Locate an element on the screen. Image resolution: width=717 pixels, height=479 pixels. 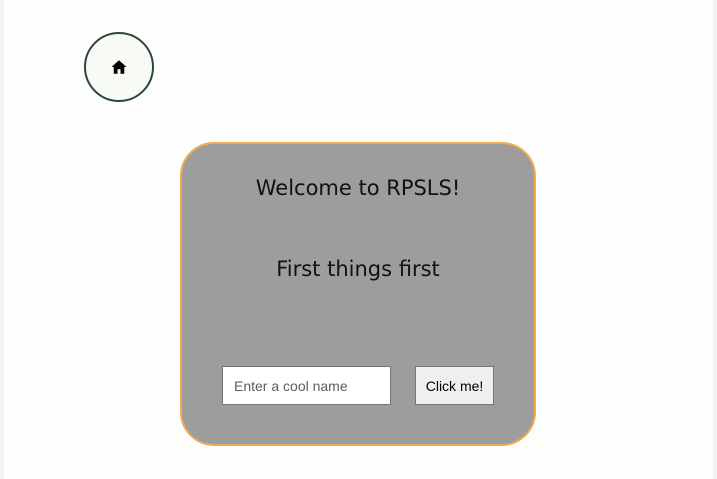
welcome-title: Welcome to RPSLS! is located at coordinates (358, 188).